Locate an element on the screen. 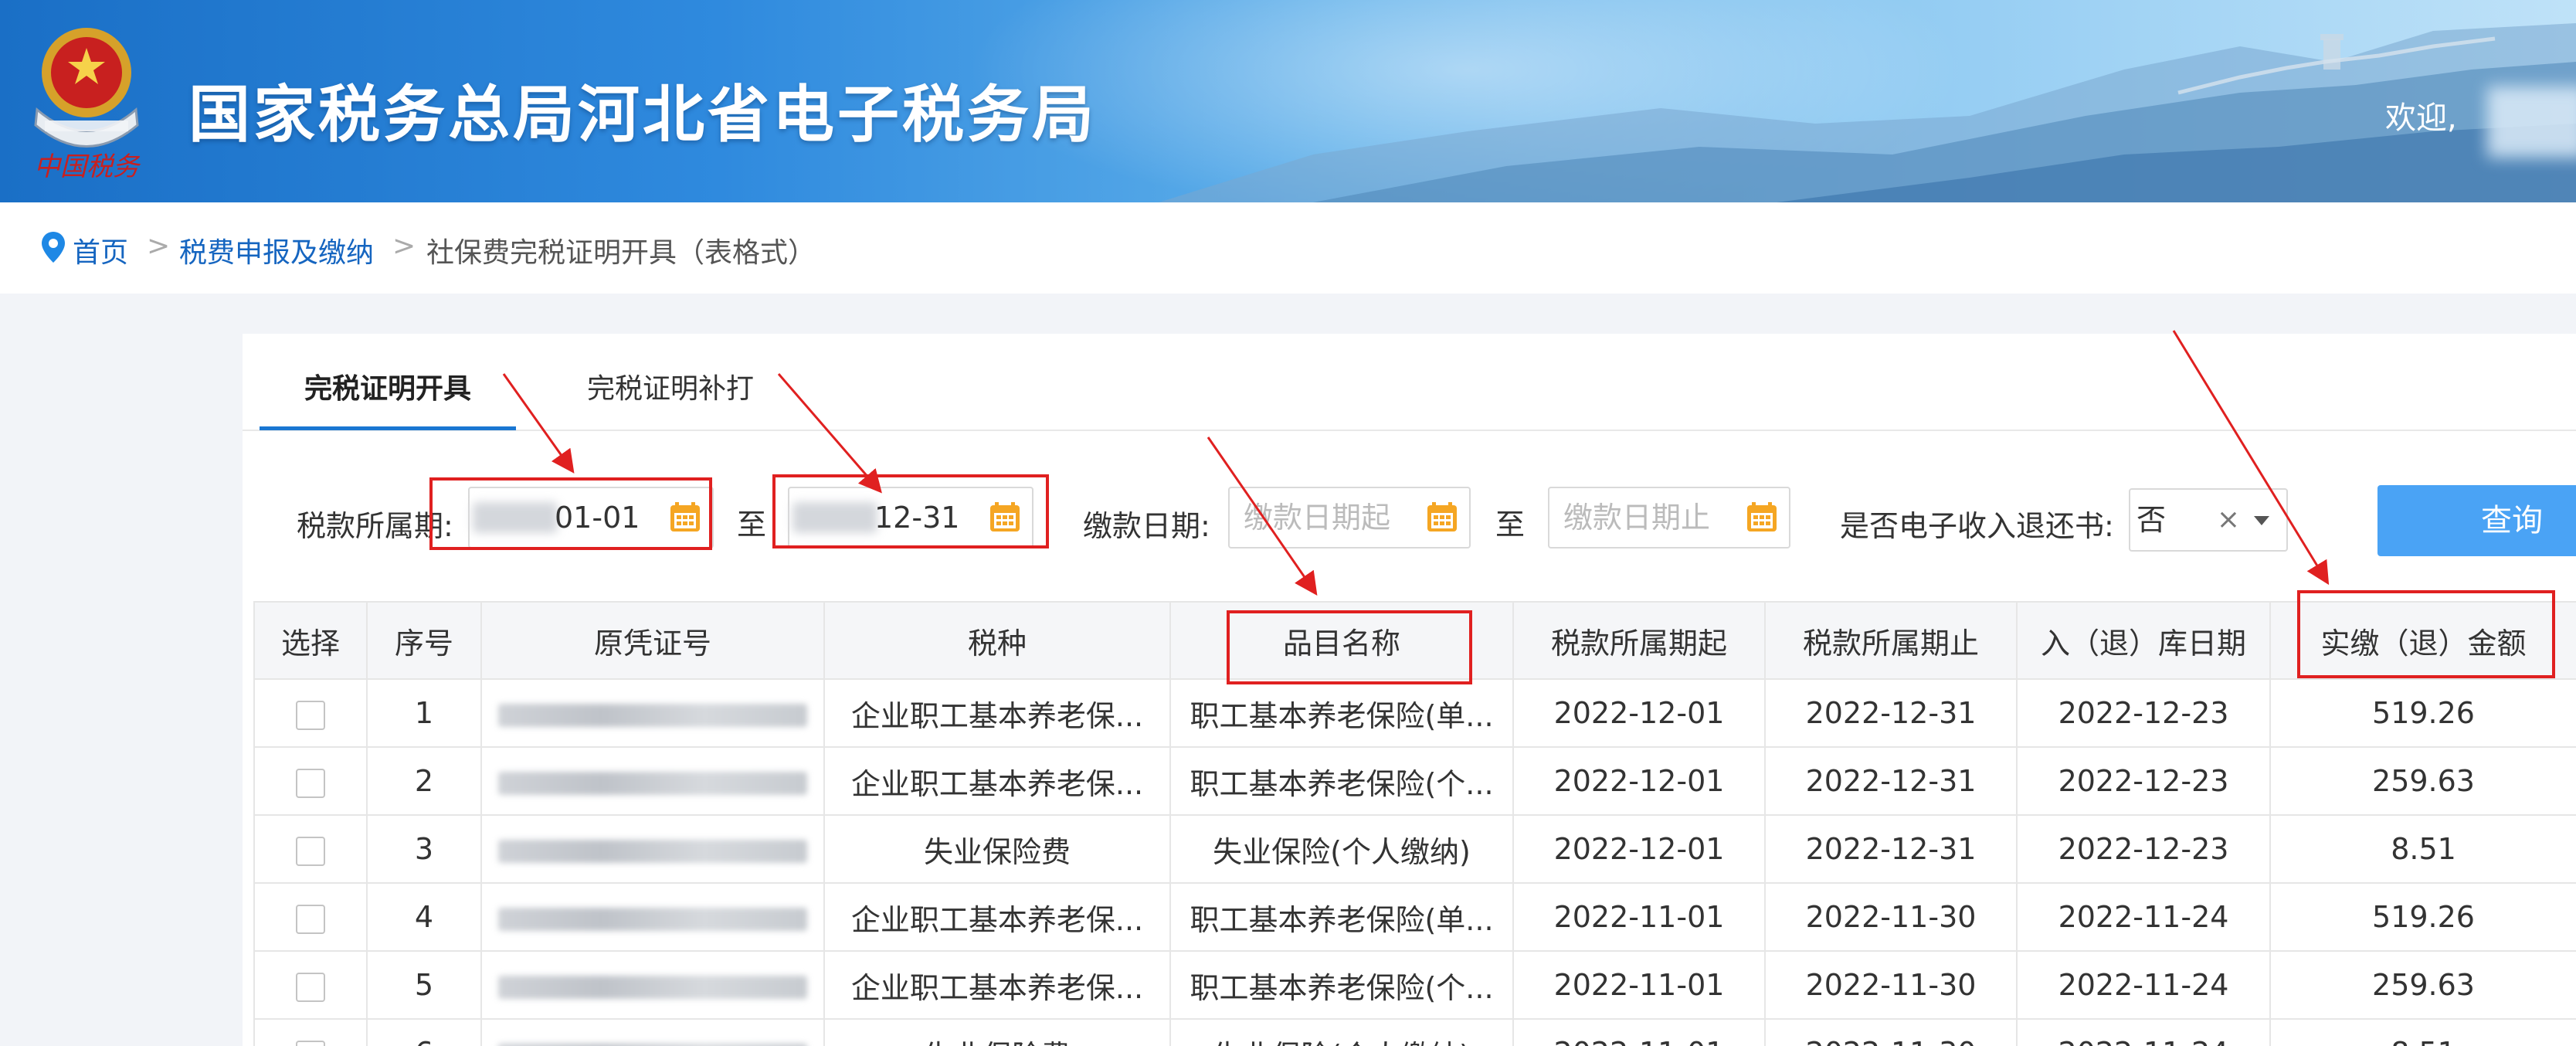  refund-voucher-label: 是否电子收入退还书: is located at coordinates (1977, 526).